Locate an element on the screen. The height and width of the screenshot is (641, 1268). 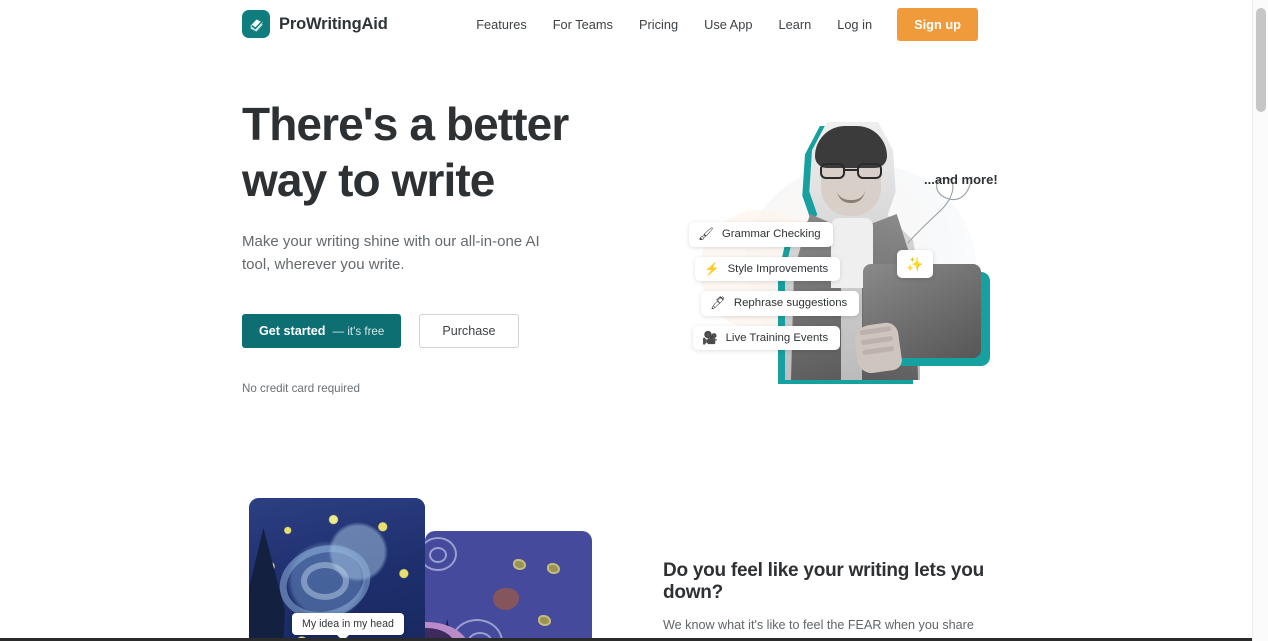
hero-title-line-2: way to write is located at coordinates (368, 180).